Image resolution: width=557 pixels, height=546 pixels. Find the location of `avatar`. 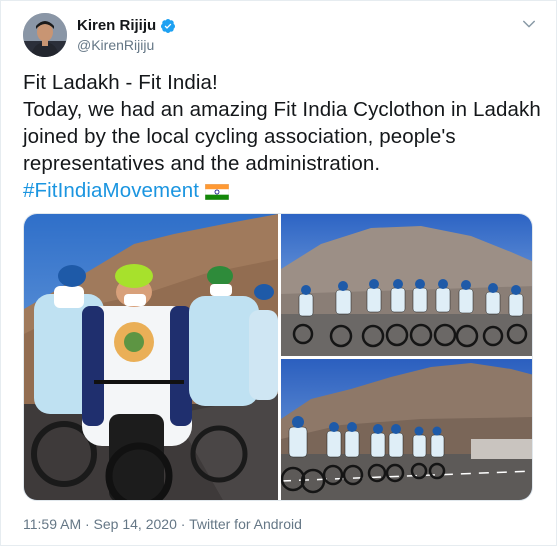

avatar is located at coordinates (45, 35).